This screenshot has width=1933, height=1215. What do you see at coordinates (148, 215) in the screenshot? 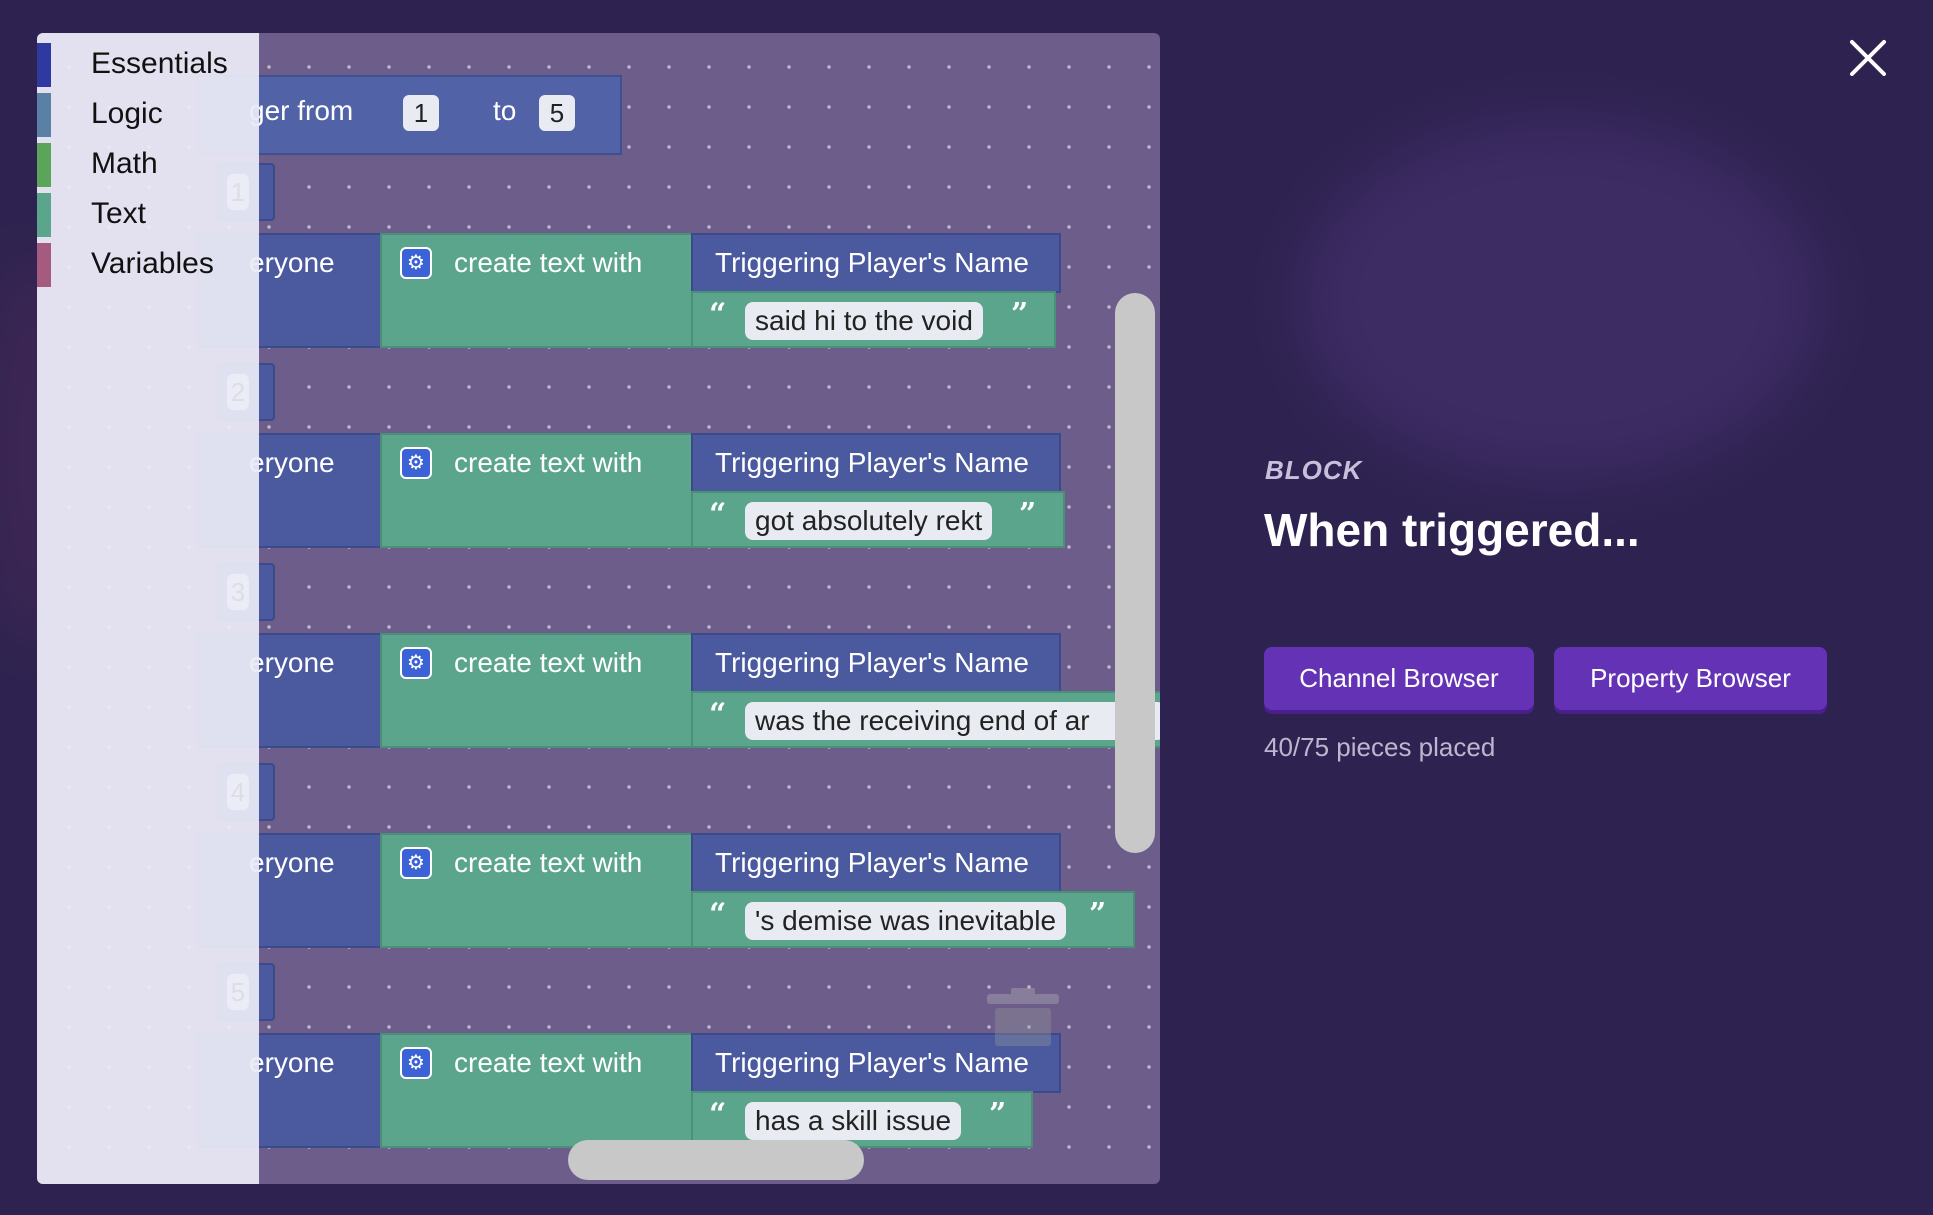
I see `toolbox-category-text: Text` at bounding box center [148, 215].